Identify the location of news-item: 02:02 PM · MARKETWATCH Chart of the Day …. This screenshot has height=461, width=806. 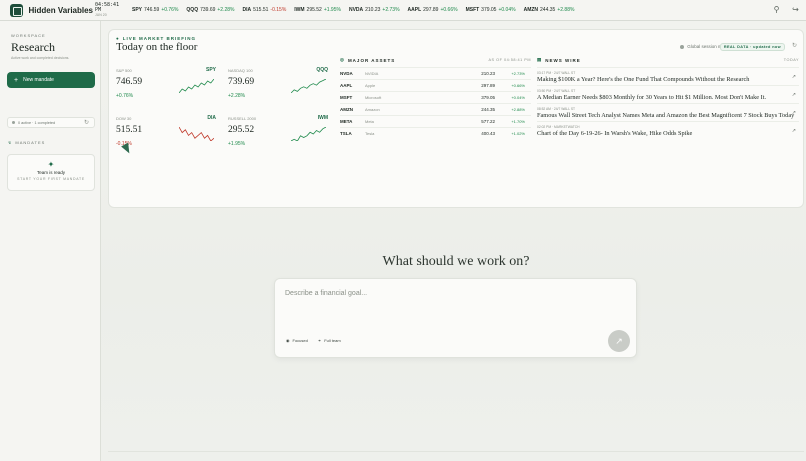
(668, 130).